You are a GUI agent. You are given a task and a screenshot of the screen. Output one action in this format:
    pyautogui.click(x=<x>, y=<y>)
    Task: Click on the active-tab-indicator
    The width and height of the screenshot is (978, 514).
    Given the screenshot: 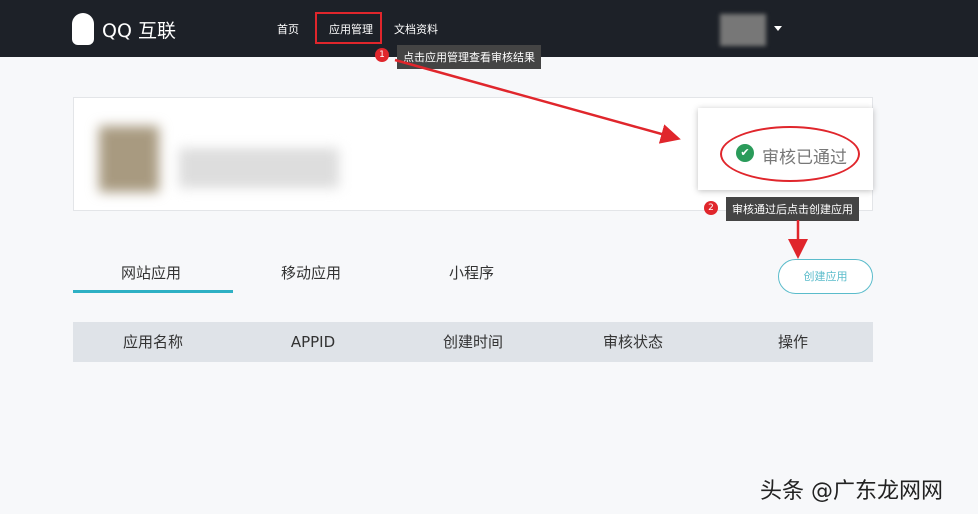 What is the action you would take?
    pyautogui.click(x=153, y=291)
    